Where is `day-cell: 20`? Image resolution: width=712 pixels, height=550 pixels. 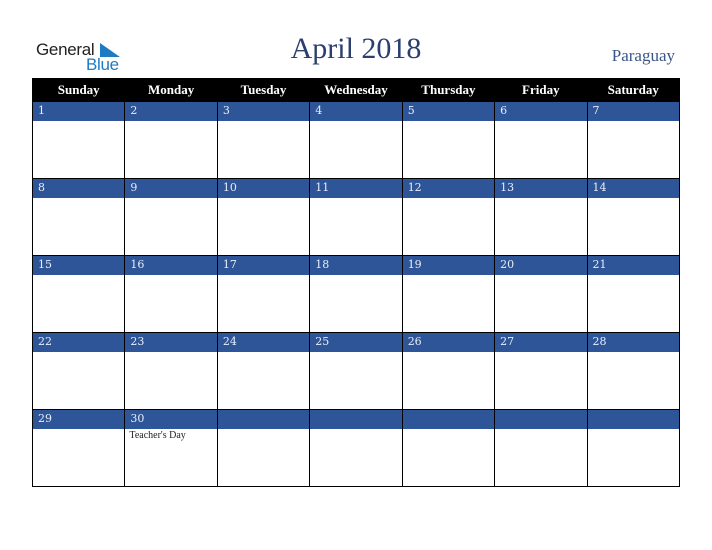 day-cell: 20 is located at coordinates (541, 294).